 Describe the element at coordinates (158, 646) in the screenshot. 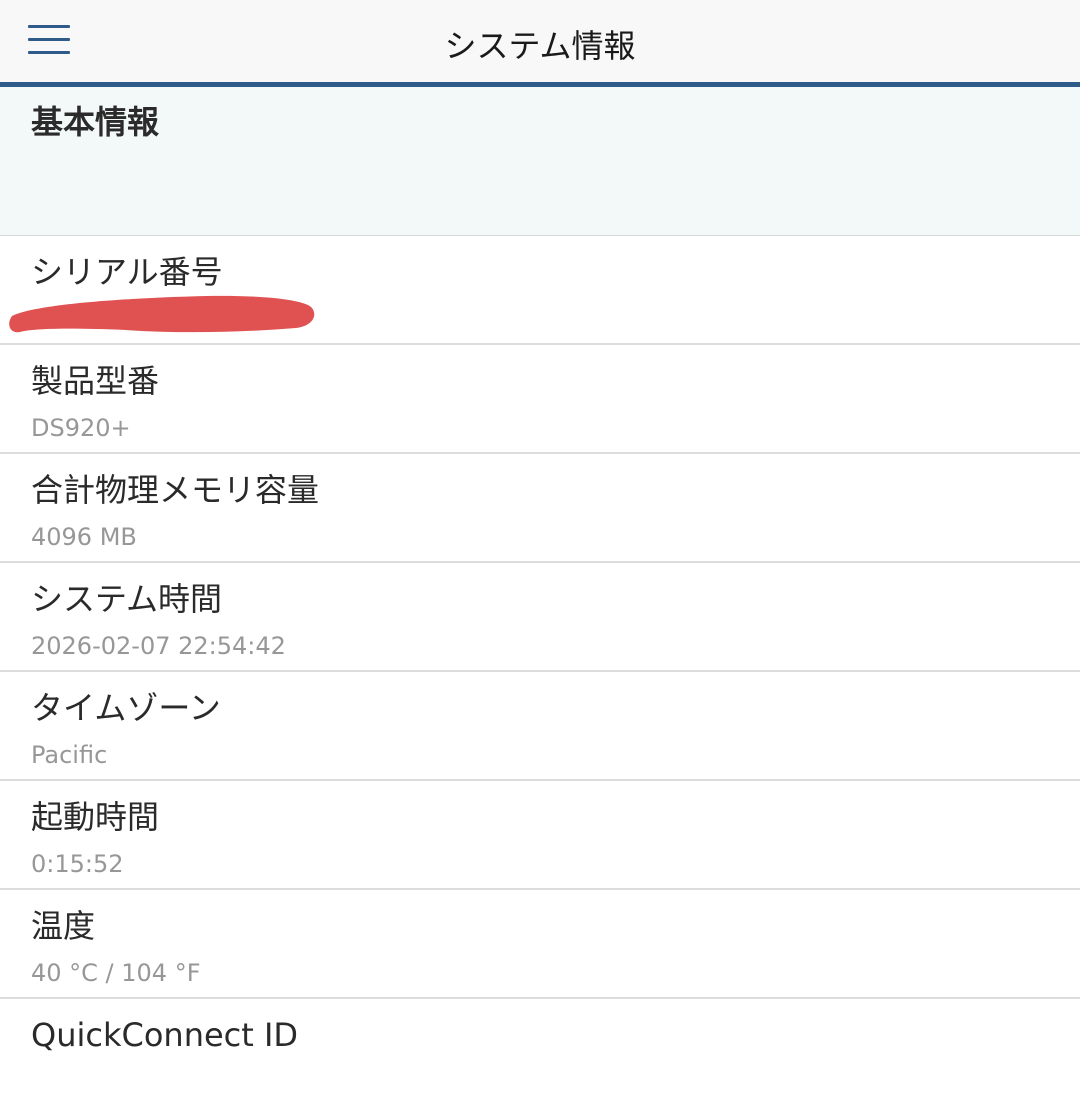

I see `item-value: 2026-02-07 22:54:42` at that location.